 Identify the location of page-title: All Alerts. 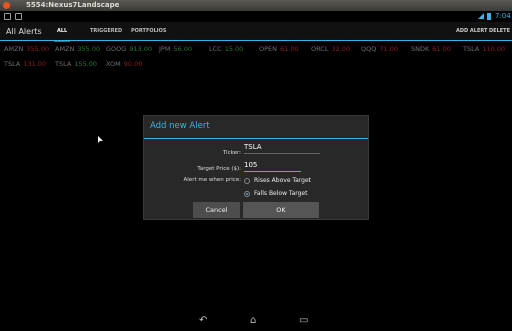
(24, 31).